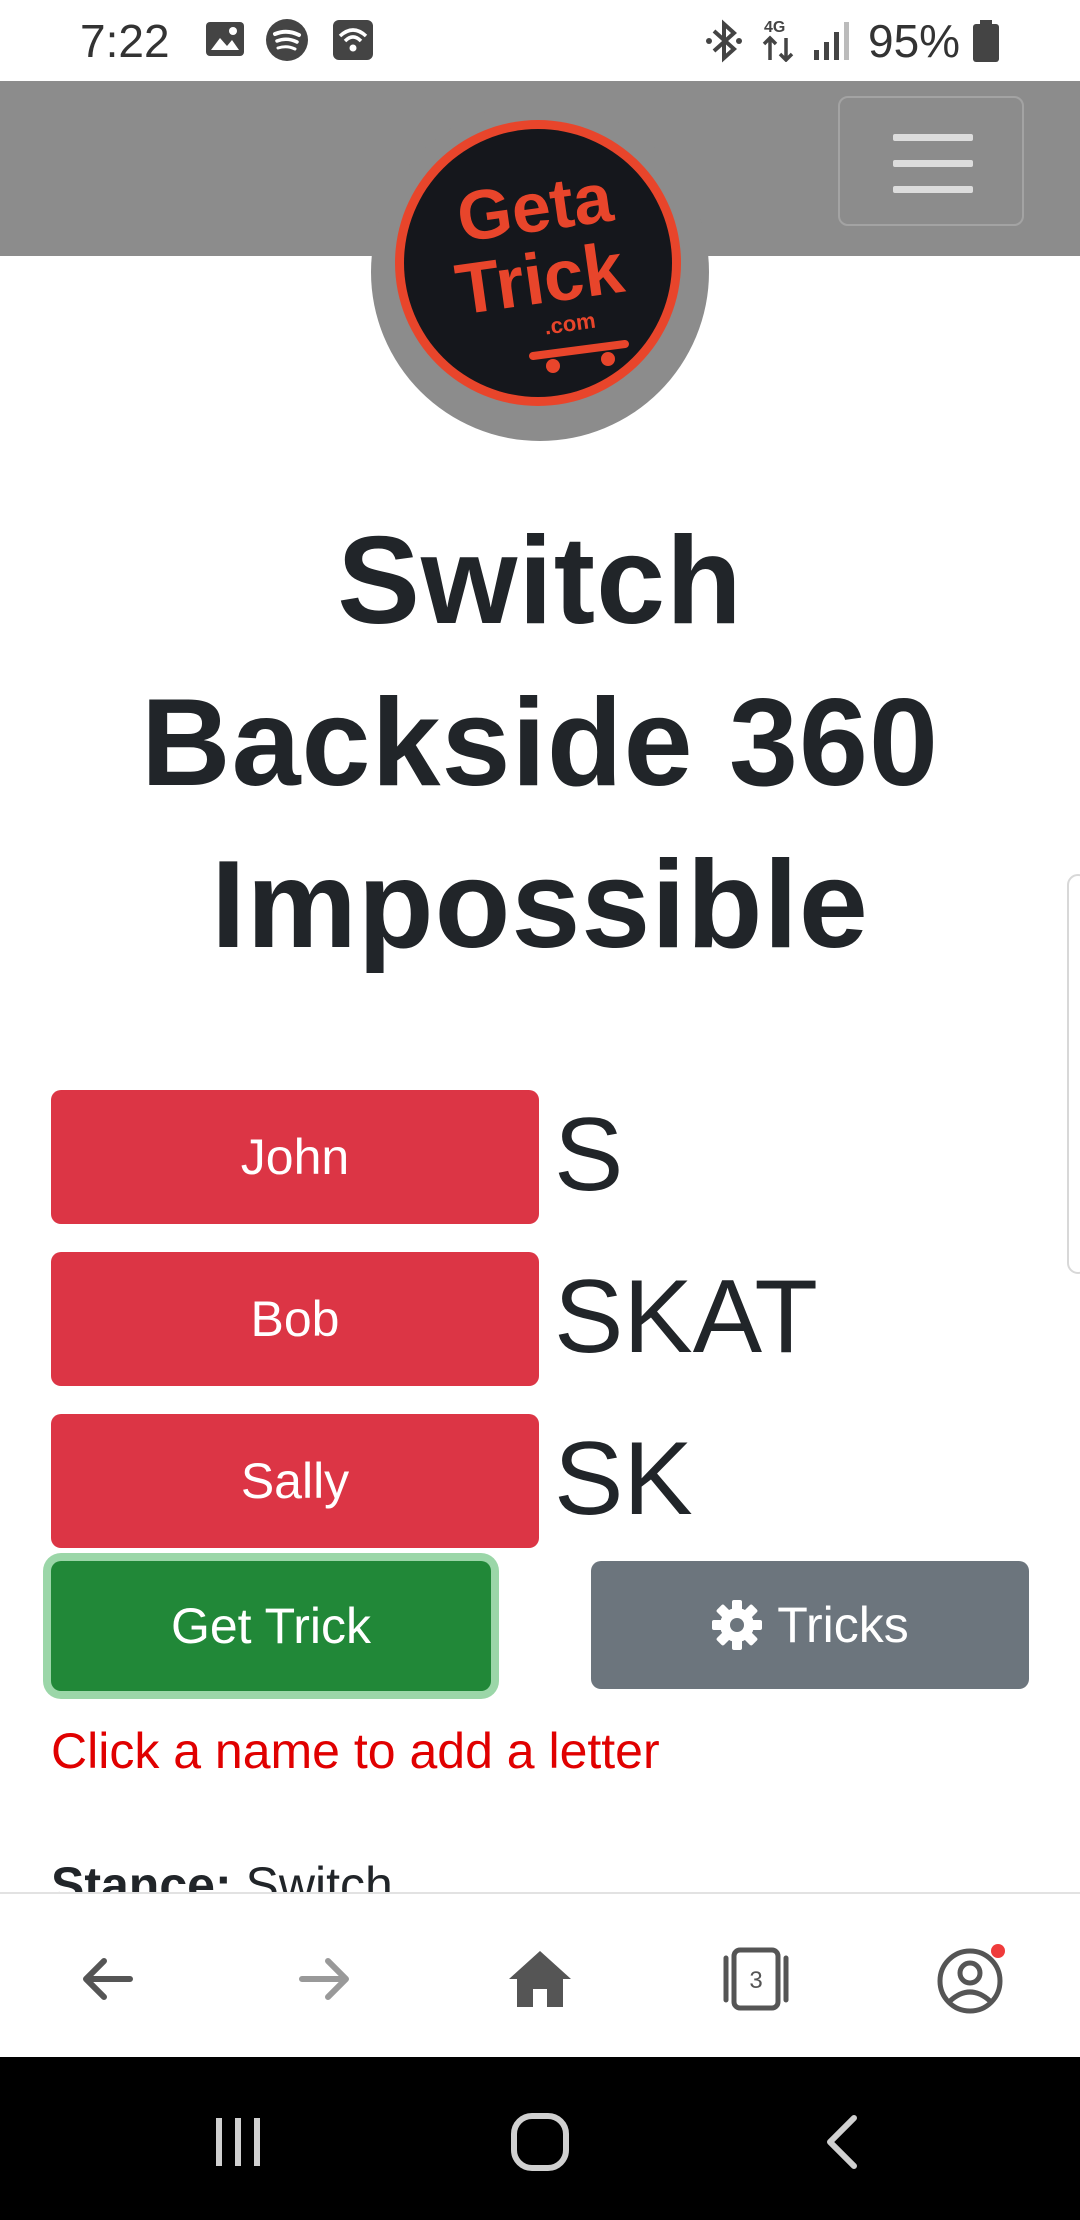  Describe the element at coordinates (225, 41) in the screenshot. I see `gallery-icon` at that location.